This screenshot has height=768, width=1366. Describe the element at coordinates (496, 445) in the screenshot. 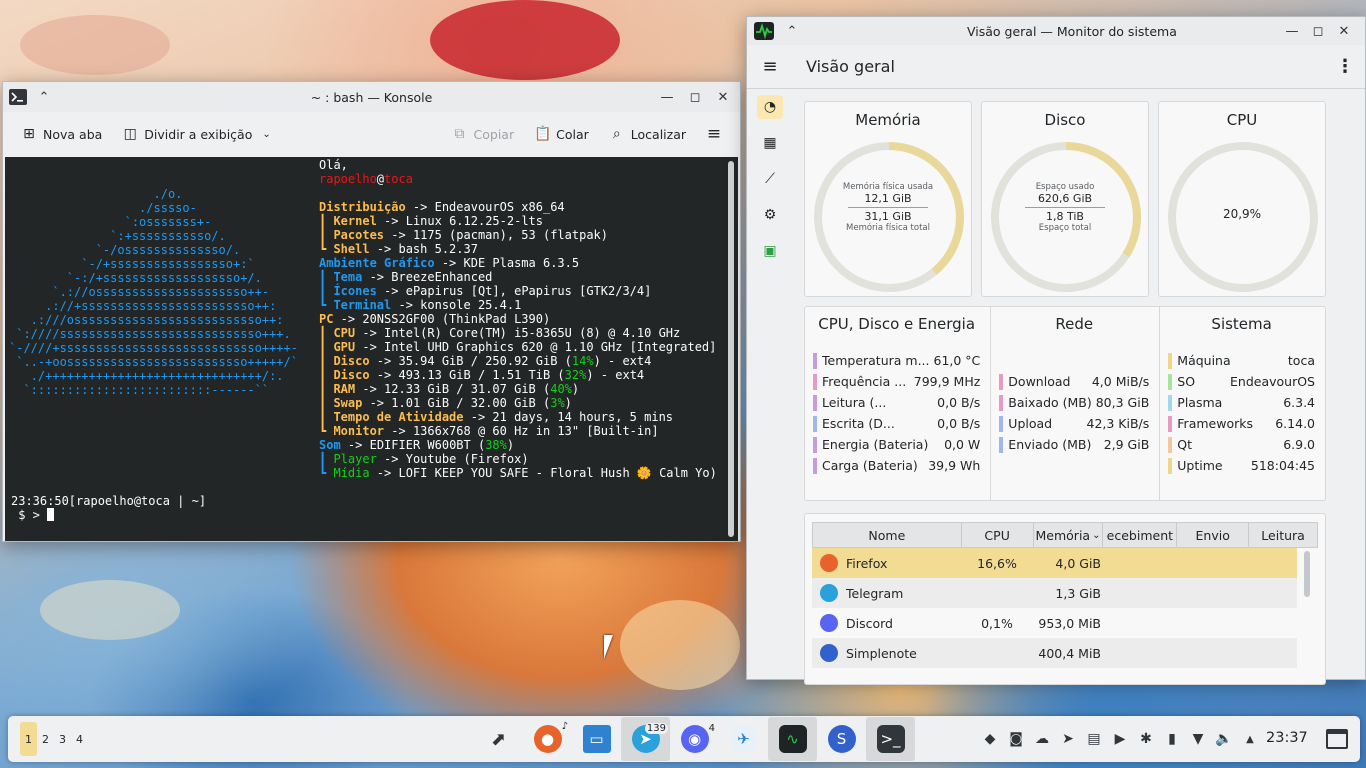

I see `info-percent: 38%` at that location.